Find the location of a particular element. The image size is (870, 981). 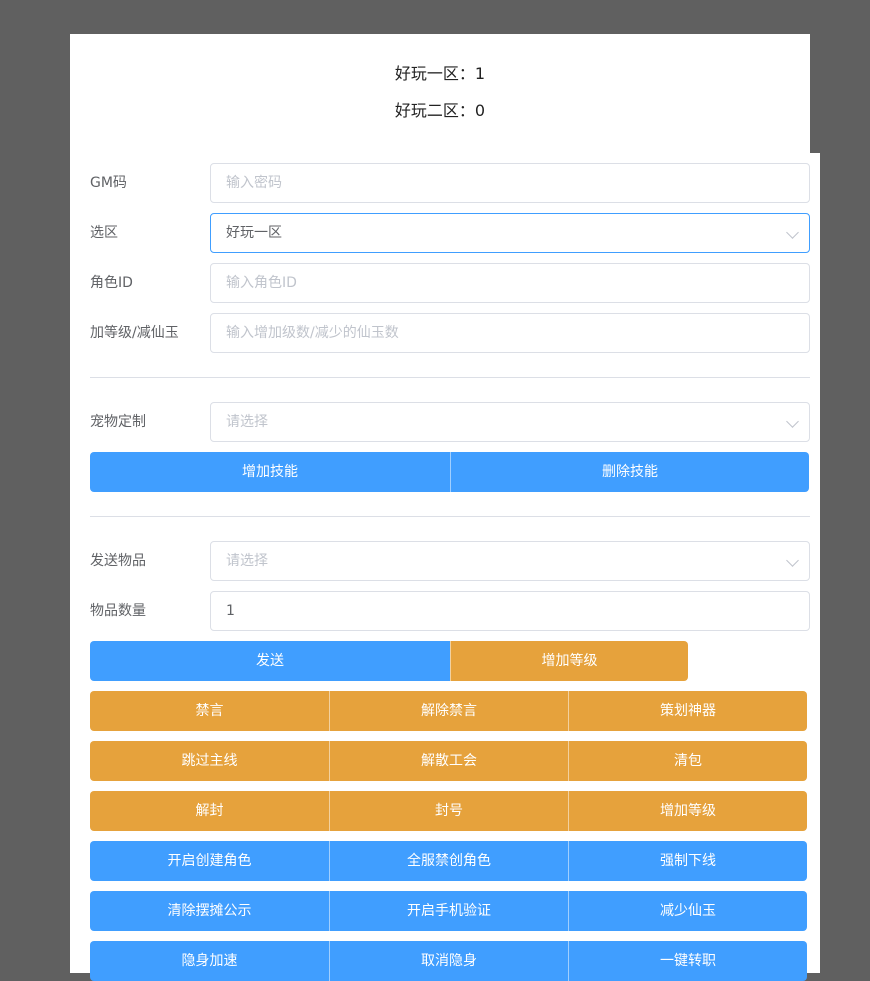

add-skill-button: 增加技能 is located at coordinates (270, 472).